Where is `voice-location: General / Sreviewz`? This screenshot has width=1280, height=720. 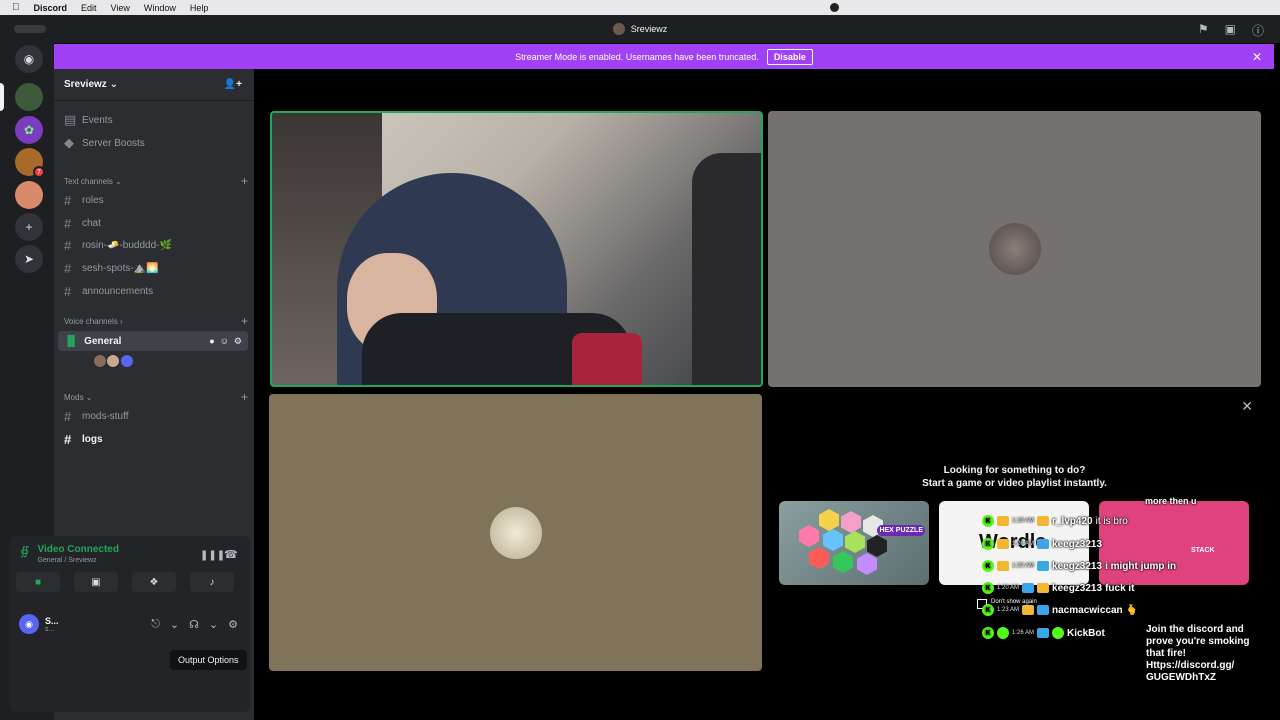 voice-location: General / Sreviewz is located at coordinates (78, 560).